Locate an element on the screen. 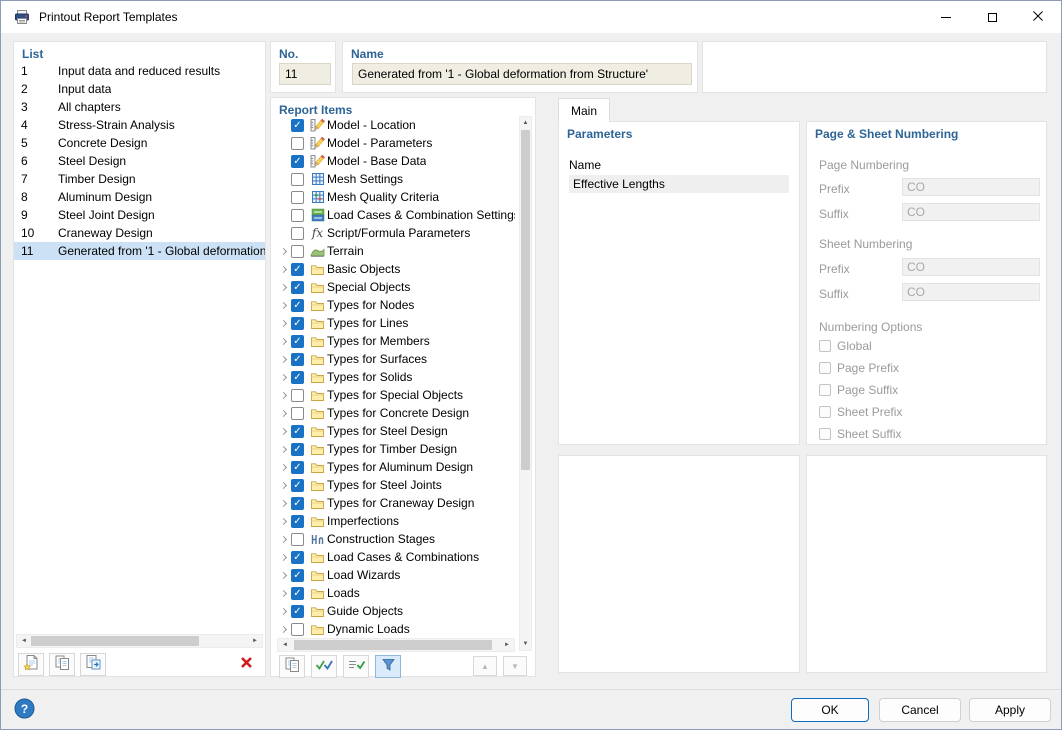 The image size is (1062, 730). minimize-button is located at coordinates (946, 17).